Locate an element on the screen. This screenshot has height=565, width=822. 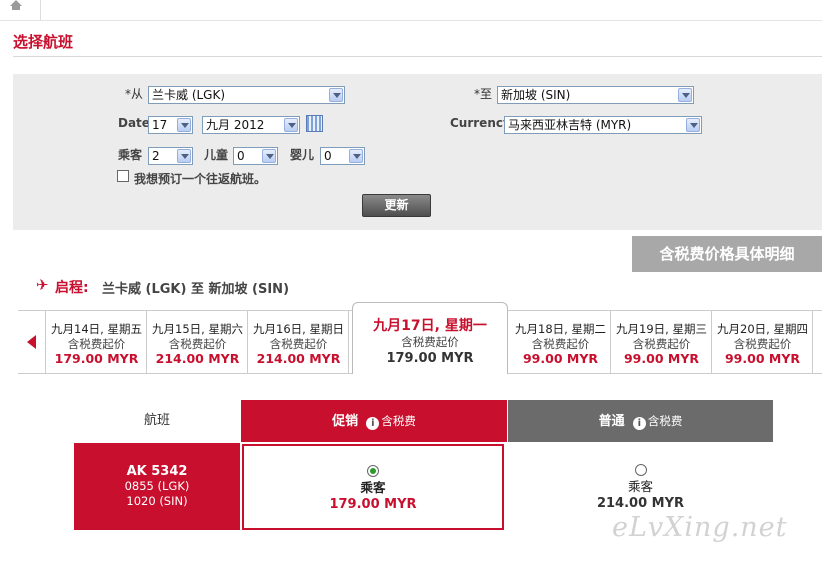
plane-icon: ✈ is located at coordinates (42, 285).